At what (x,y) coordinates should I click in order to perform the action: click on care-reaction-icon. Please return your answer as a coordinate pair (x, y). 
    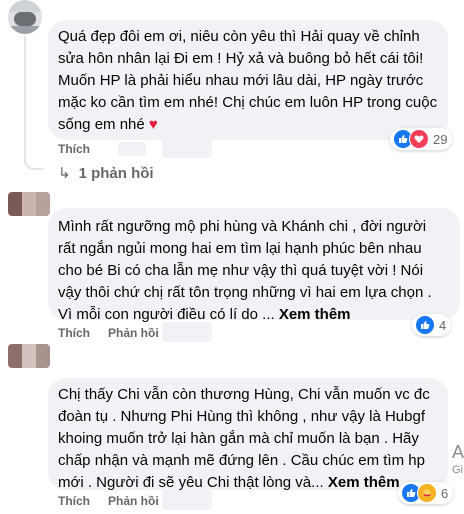
    Looking at the image, I should click on (427, 493).